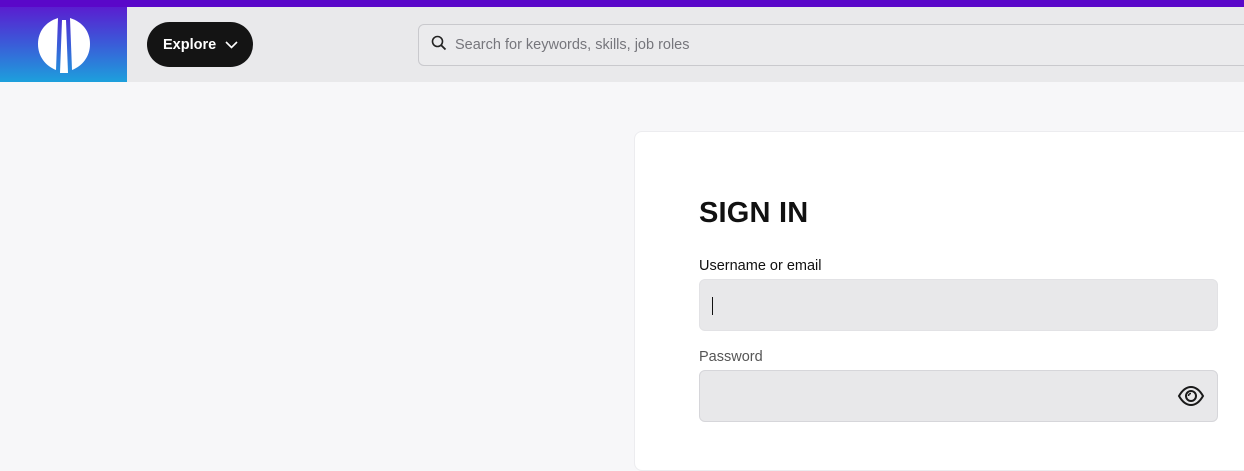  I want to click on eye-icon, so click(1191, 396).